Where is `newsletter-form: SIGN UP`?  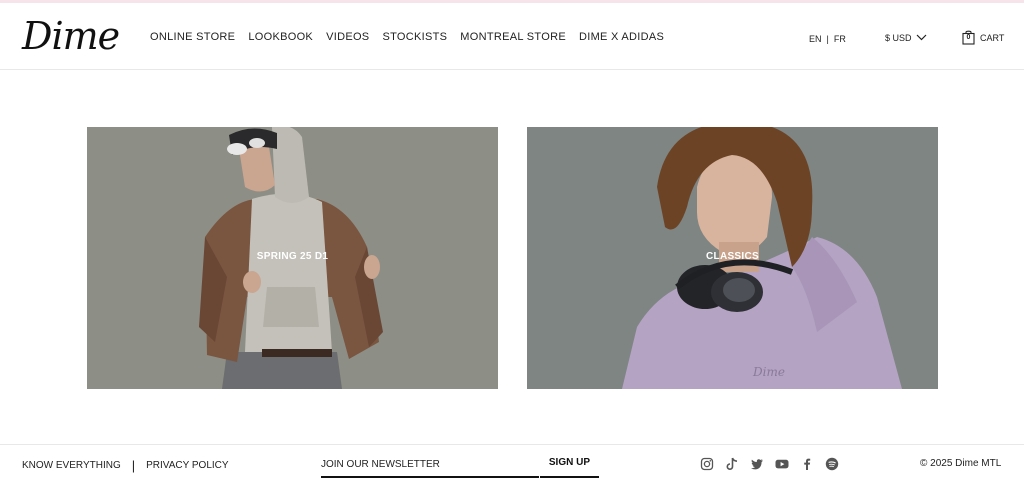
newsletter-form: SIGN UP is located at coordinates (460, 466).